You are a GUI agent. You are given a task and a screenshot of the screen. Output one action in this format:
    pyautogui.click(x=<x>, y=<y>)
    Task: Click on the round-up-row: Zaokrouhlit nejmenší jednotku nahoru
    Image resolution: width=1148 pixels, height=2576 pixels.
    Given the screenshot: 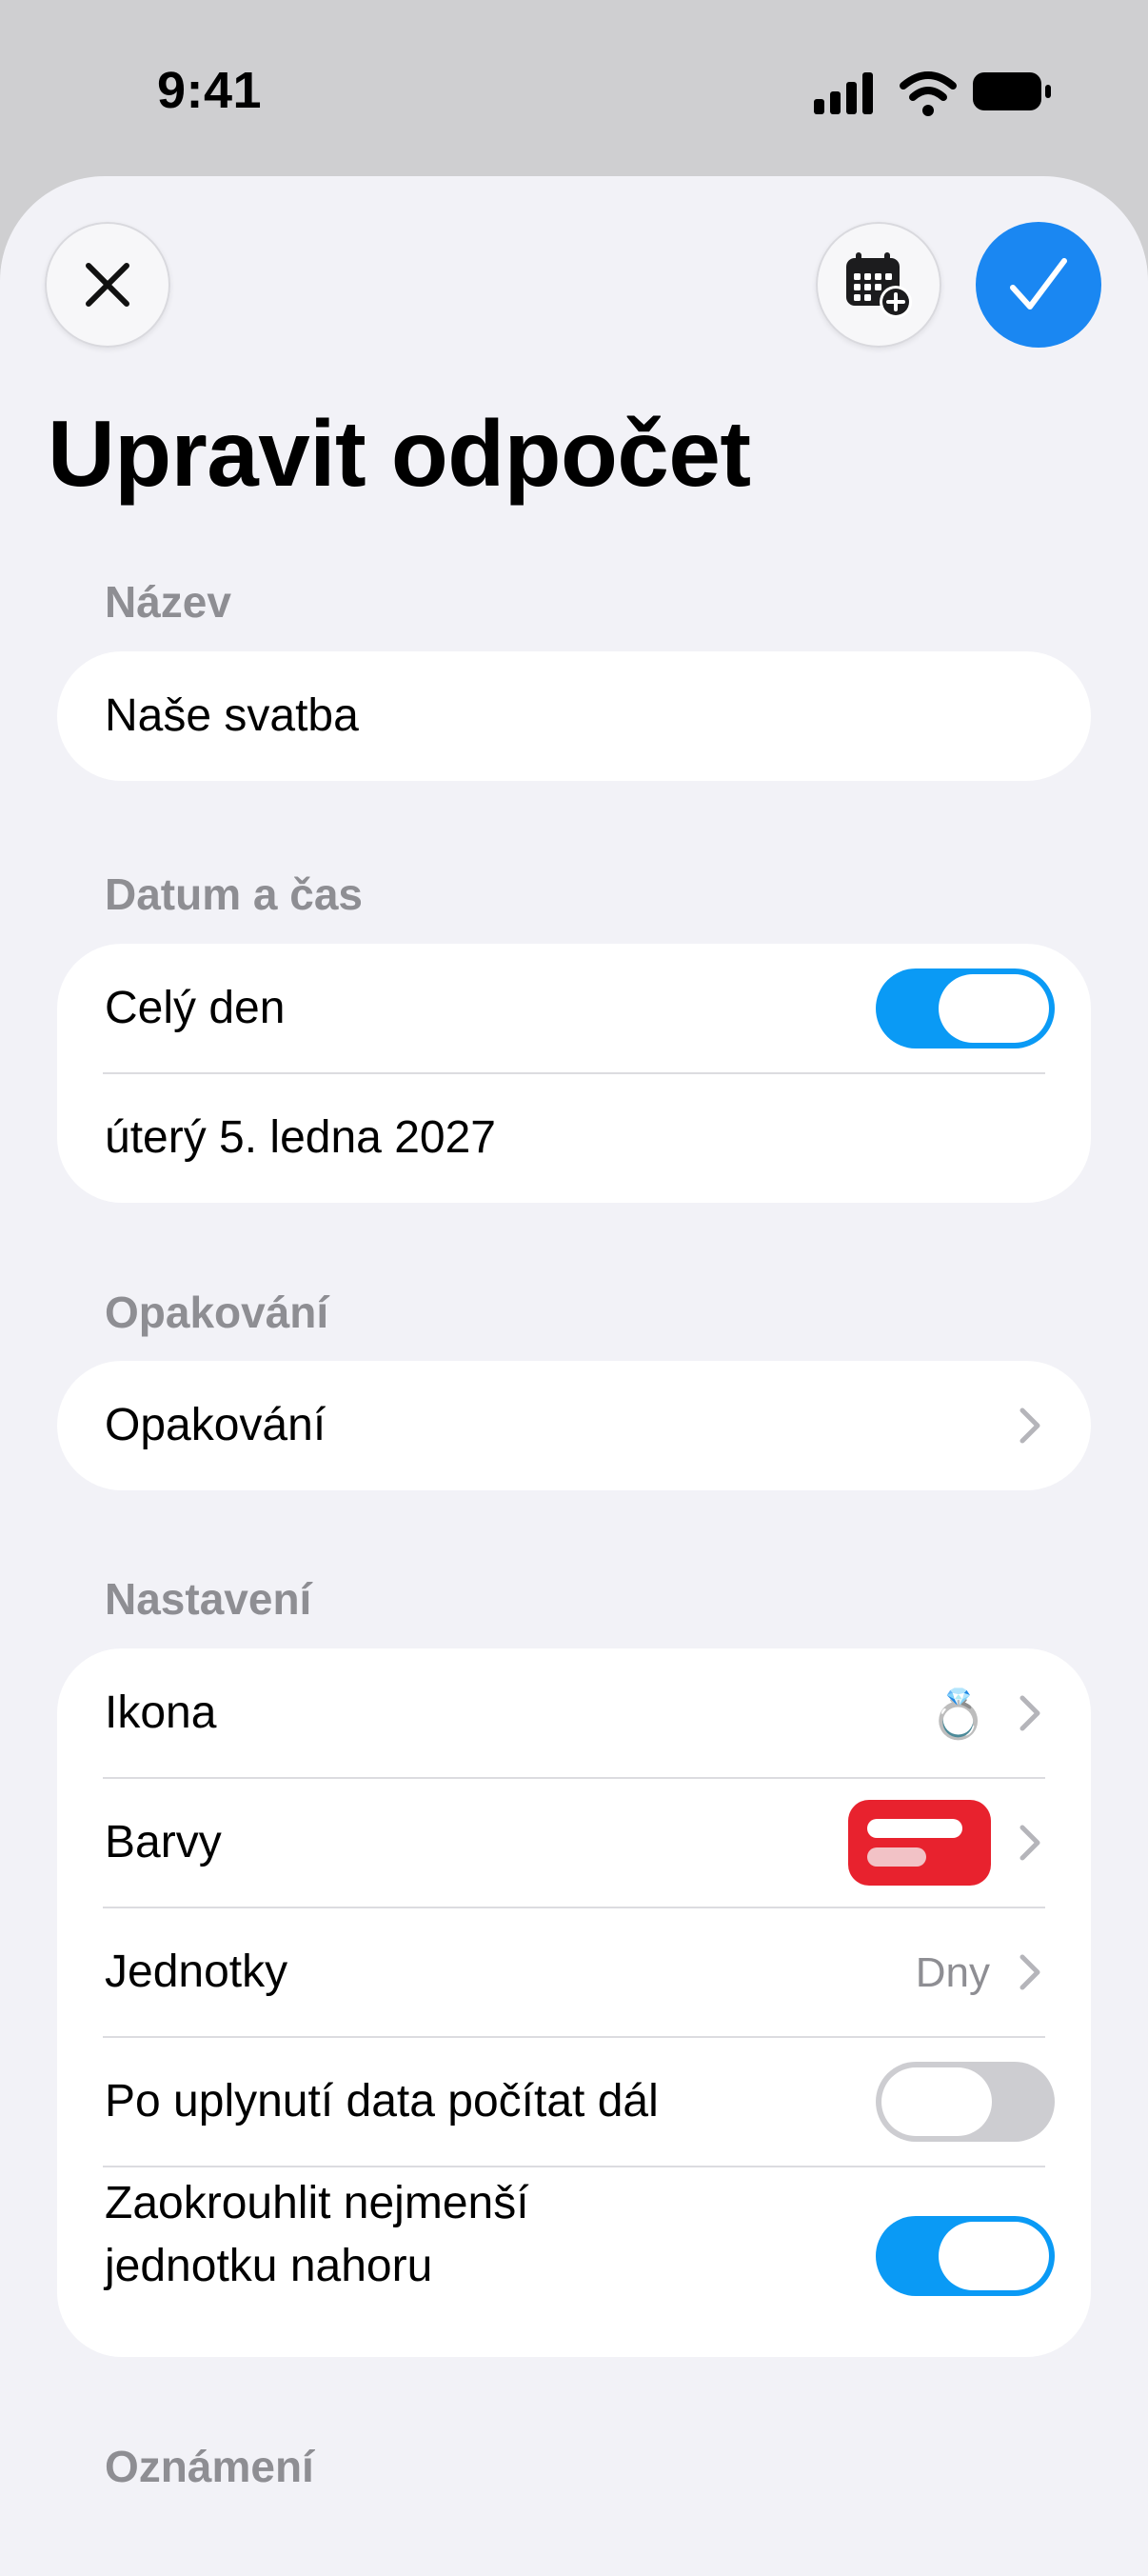 What is the action you would take?
    pyautogui.click(x=574, y=2262)
    